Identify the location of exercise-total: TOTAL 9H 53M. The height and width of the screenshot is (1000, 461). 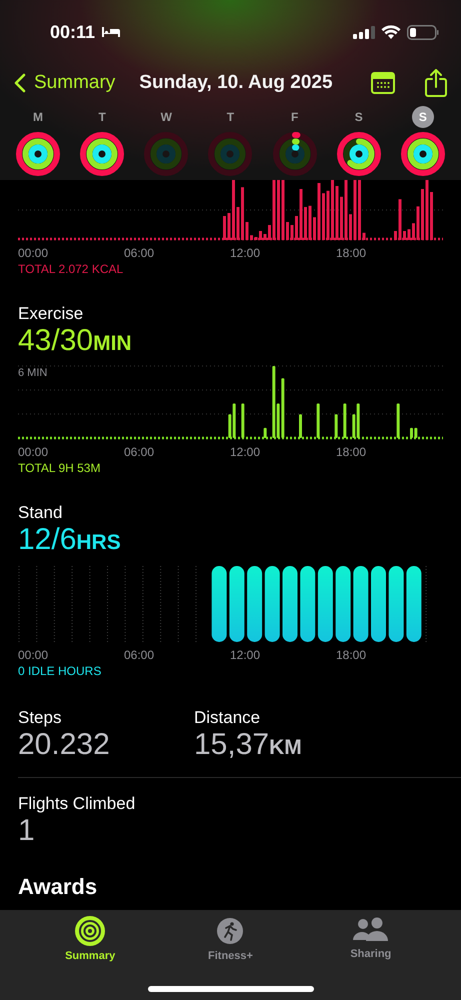
(60, 468).